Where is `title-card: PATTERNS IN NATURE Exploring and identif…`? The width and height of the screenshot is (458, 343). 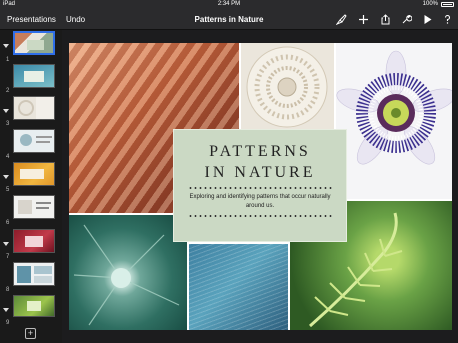
title-card: PATTERNS IN NATURE Exploring and identif… is located at coordinates (260, 185).